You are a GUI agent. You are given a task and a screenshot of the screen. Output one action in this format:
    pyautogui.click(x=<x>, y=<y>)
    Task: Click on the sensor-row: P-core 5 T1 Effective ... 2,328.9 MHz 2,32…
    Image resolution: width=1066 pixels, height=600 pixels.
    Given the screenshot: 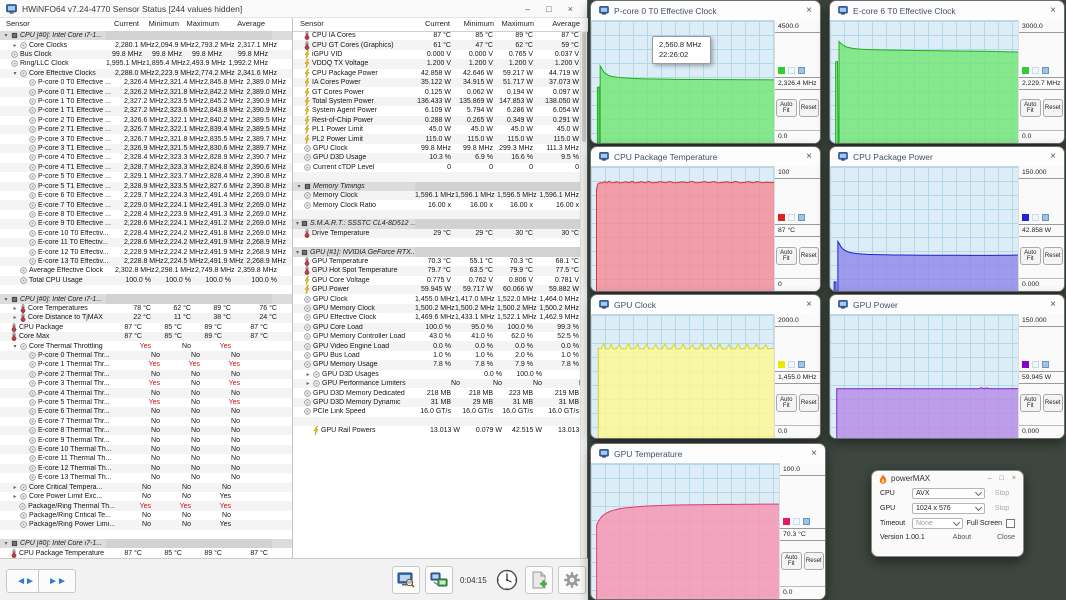 What is the action you would take?
    pyautogui.click(x=146, y=186)
    